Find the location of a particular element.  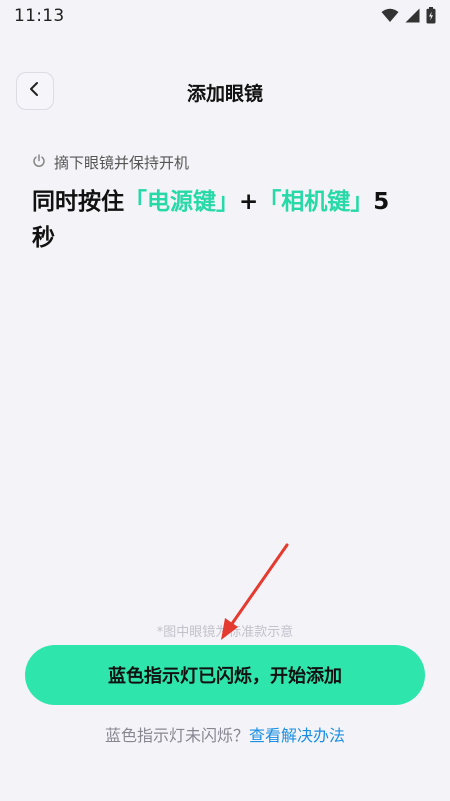

plus-sign: + is located at coordinates (249, 202).